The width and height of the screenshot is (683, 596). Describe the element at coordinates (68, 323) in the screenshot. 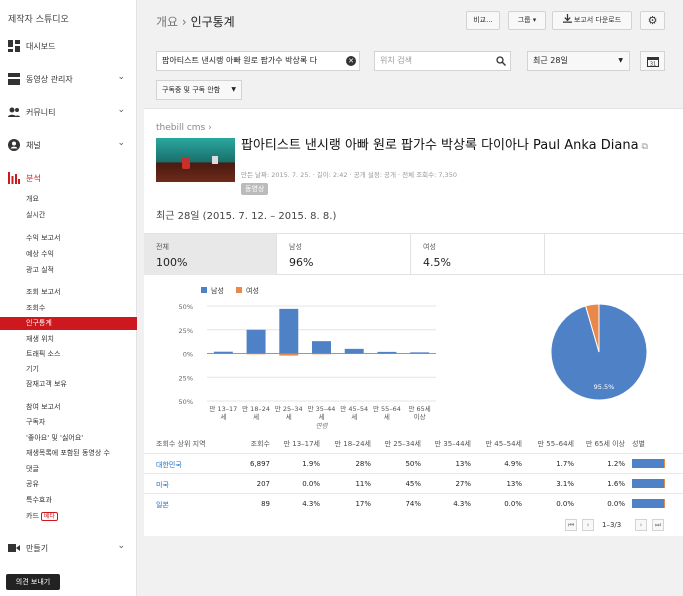

I see `sub-demographics: 인구통계` at that location.